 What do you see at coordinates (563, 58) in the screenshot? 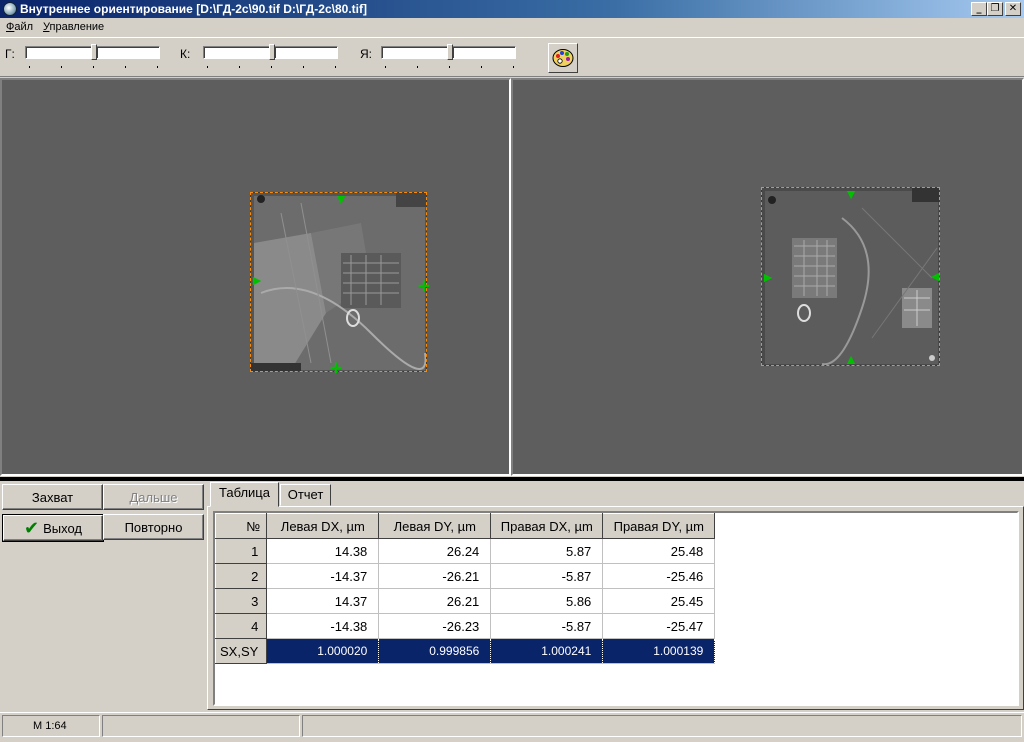
I see `palette-button` at bounding box center [563, 58].